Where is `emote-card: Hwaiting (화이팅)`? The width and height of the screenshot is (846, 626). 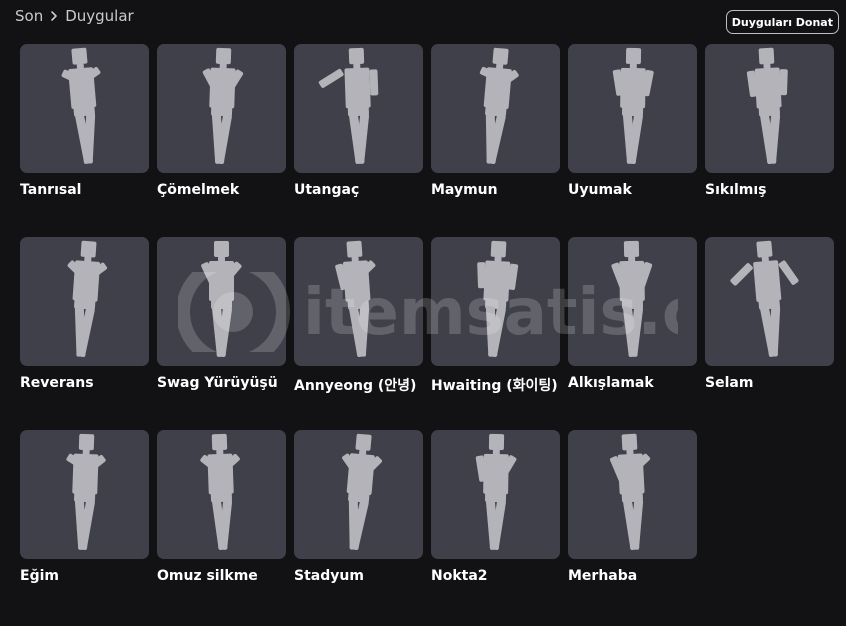
emote-card: Hwaiting (화이팅) is located at coordinates (495, 316).